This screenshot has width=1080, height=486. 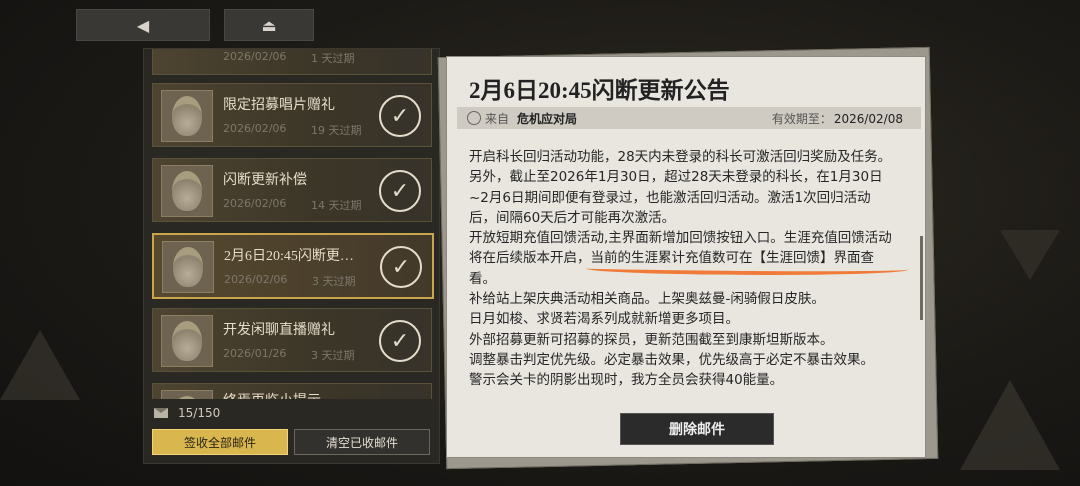 What do you see at coordinates (670, 197) in the screenshot?
I see `body-line: ~2月6日期间即便有登录过，也能激活回归活动。激活1次回归活动` at bounding box center [670, 197].